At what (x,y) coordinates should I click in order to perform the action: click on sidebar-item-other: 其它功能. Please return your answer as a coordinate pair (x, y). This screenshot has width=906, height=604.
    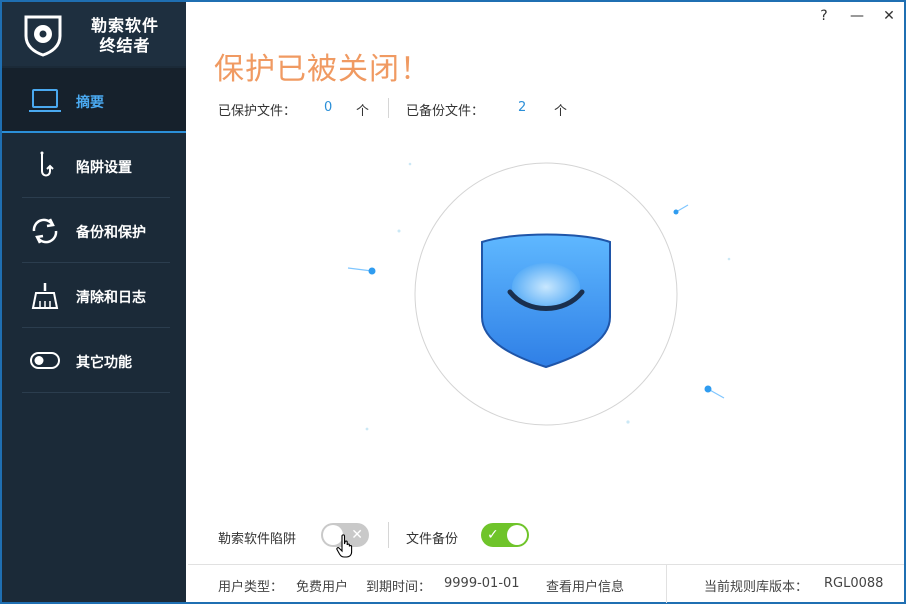
    Looking at the image, I should click on (94, 360).